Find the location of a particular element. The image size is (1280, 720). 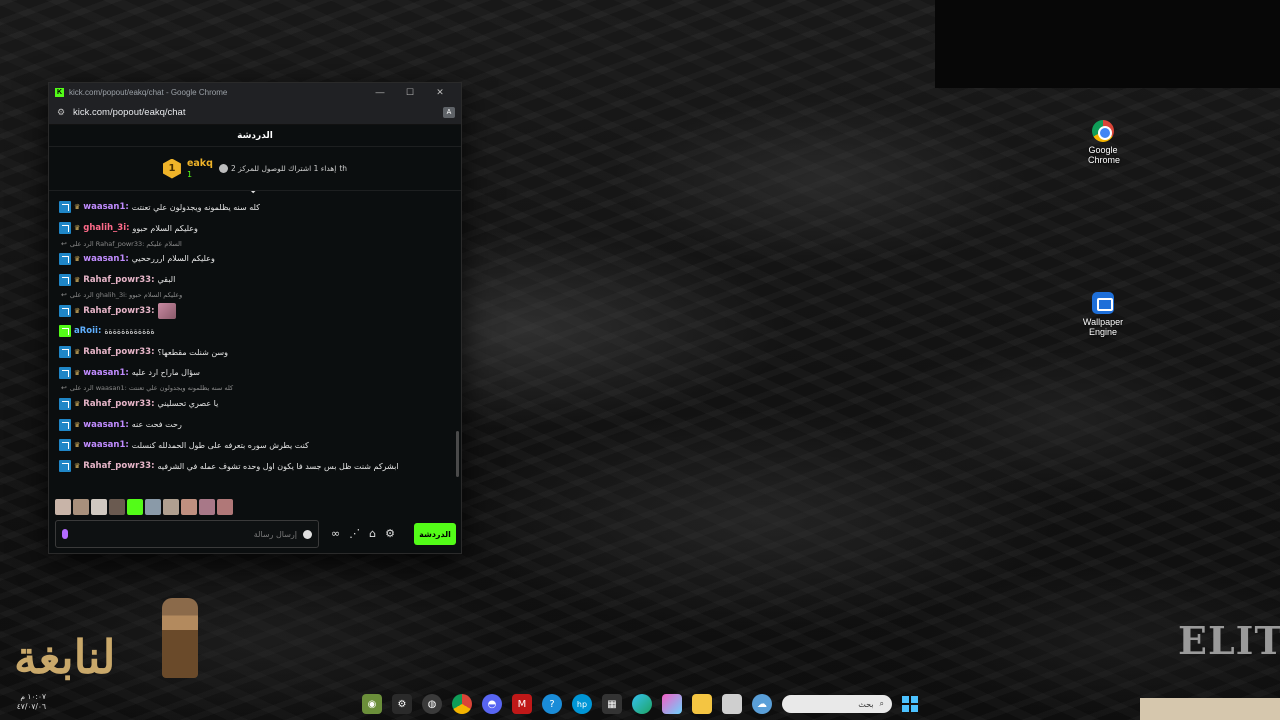

chat-message: ♛ waasan1: رحت فحت عنه is located at coordinates (256, 424).